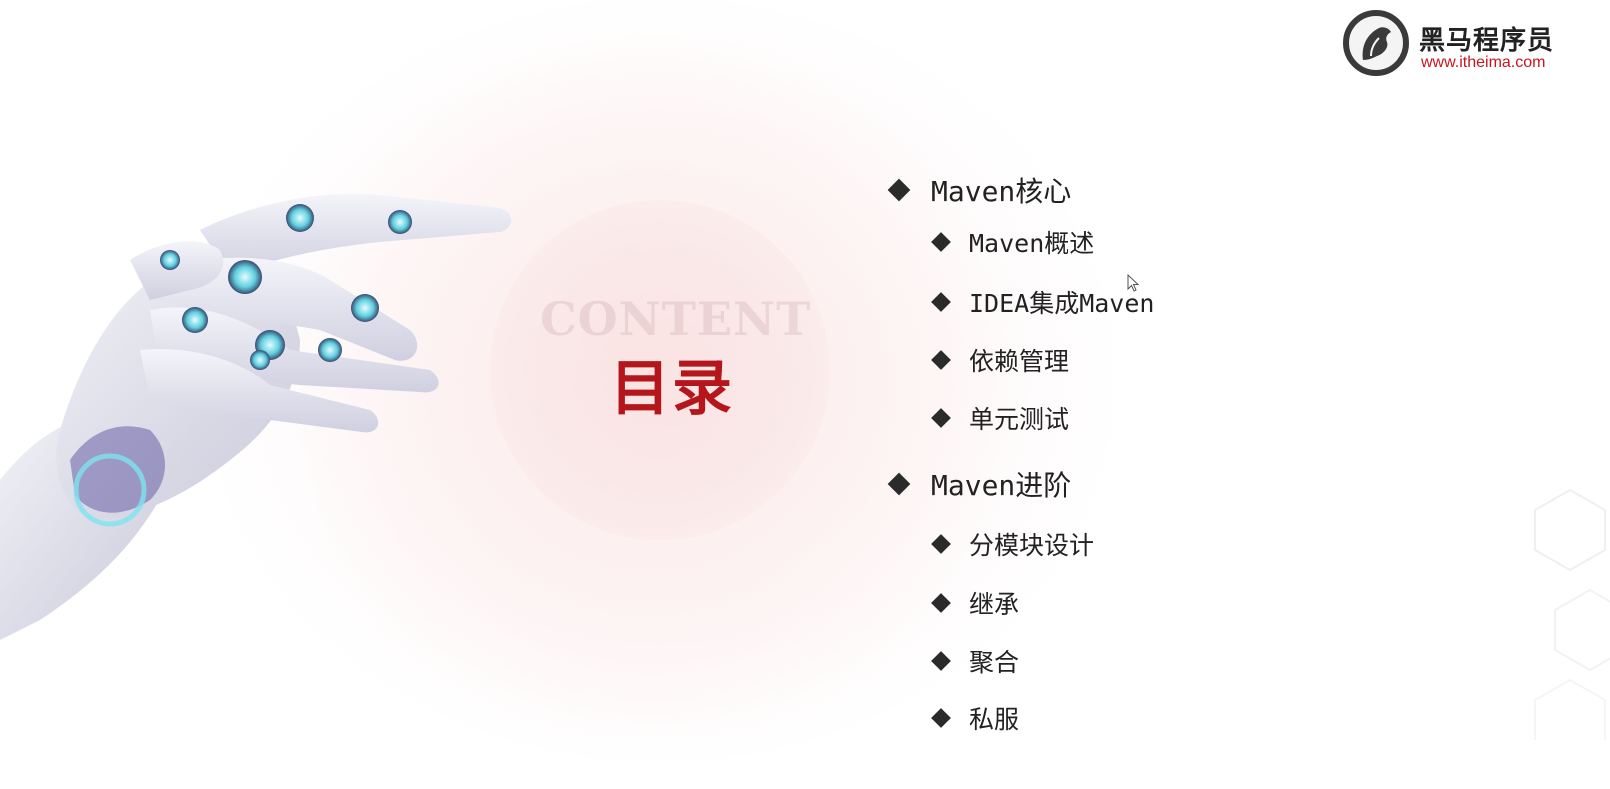  I want to click on toc-item-label: 分模块设计, so click(1032, 545).